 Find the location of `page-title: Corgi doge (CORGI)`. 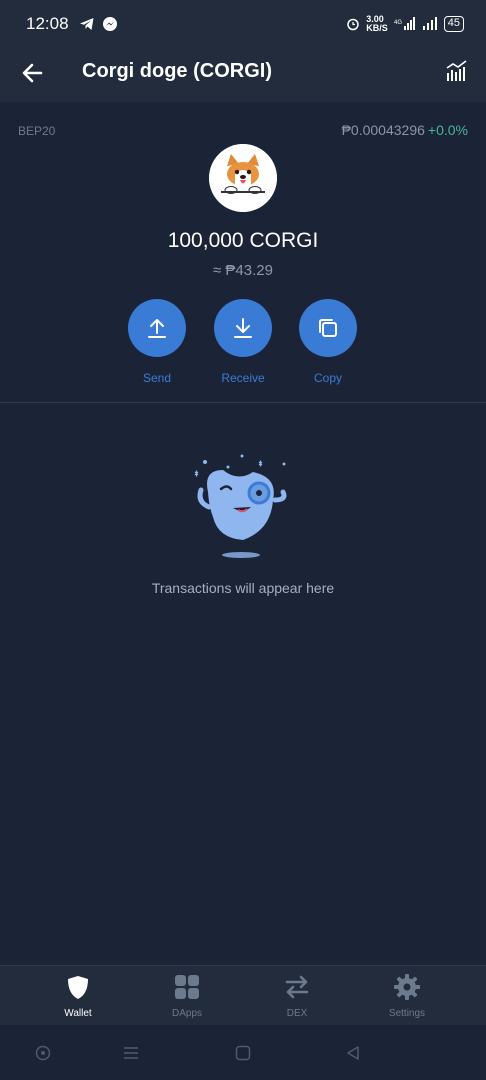

page-title: Corgi doge (CORGI) is located at coordinates (177, 71).